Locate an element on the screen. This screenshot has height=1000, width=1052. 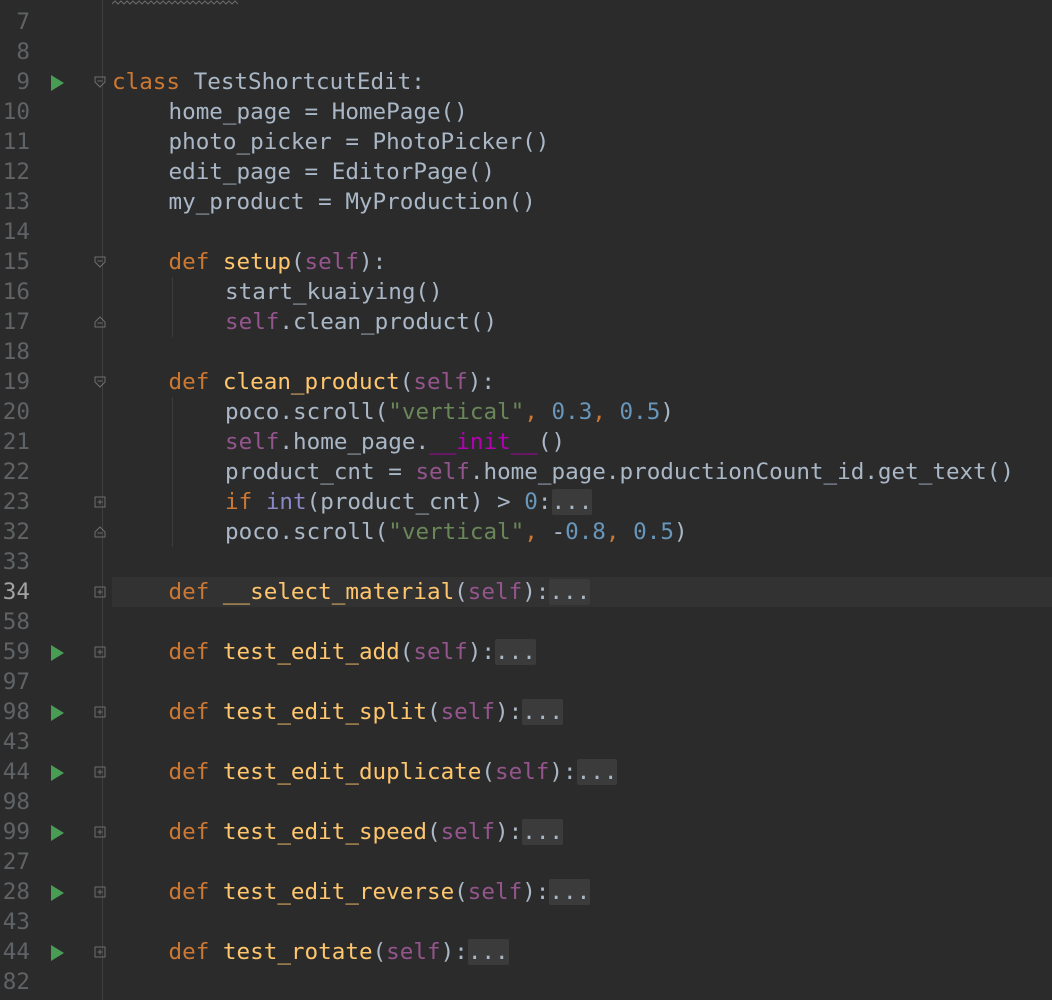
code-text: poco.scroll("vertical", 0.3, 0.5) is located at coordinates (582, 412).